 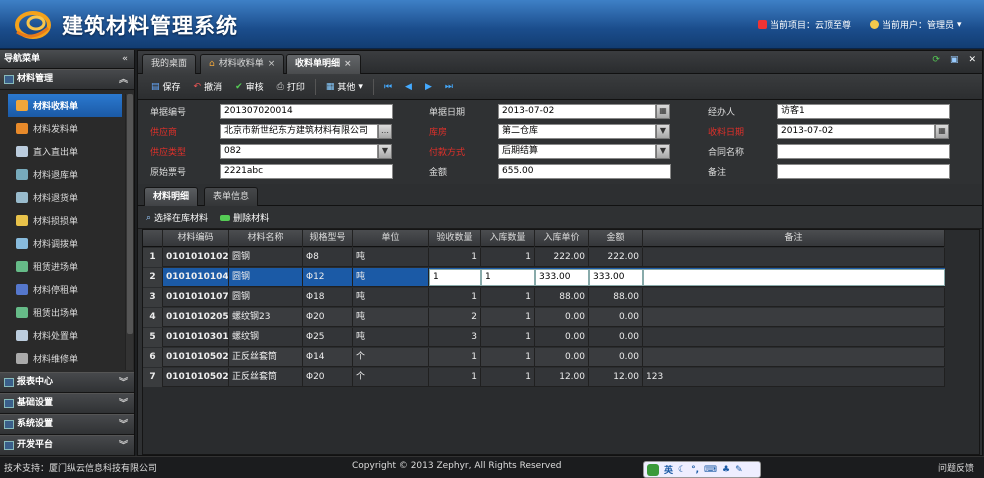 I want to click on other-button: ▦ 其他 ▾, so click(x=344, y=87).